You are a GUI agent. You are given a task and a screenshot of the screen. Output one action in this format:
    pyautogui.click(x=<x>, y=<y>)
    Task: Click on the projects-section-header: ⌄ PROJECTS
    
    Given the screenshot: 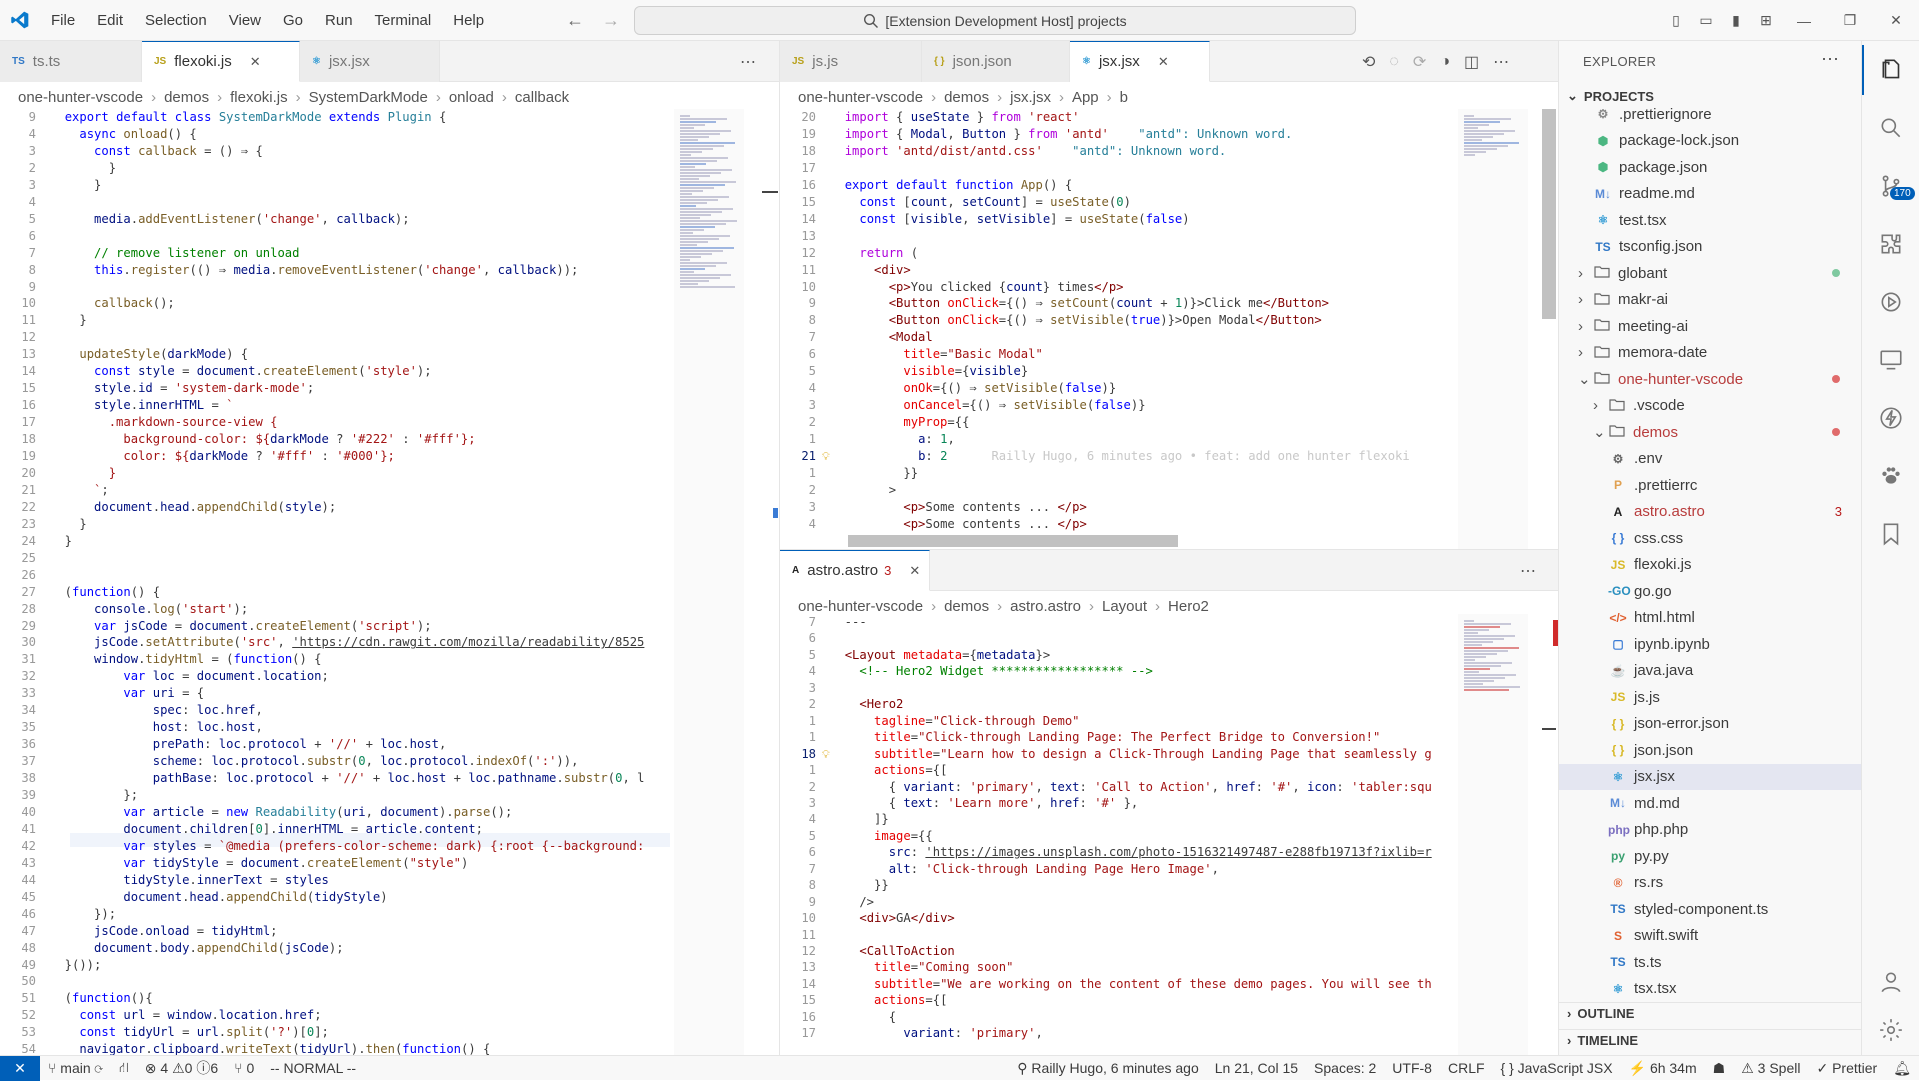 What is the action you would take?
    pyautogui.click(x=1710, y=96)
    